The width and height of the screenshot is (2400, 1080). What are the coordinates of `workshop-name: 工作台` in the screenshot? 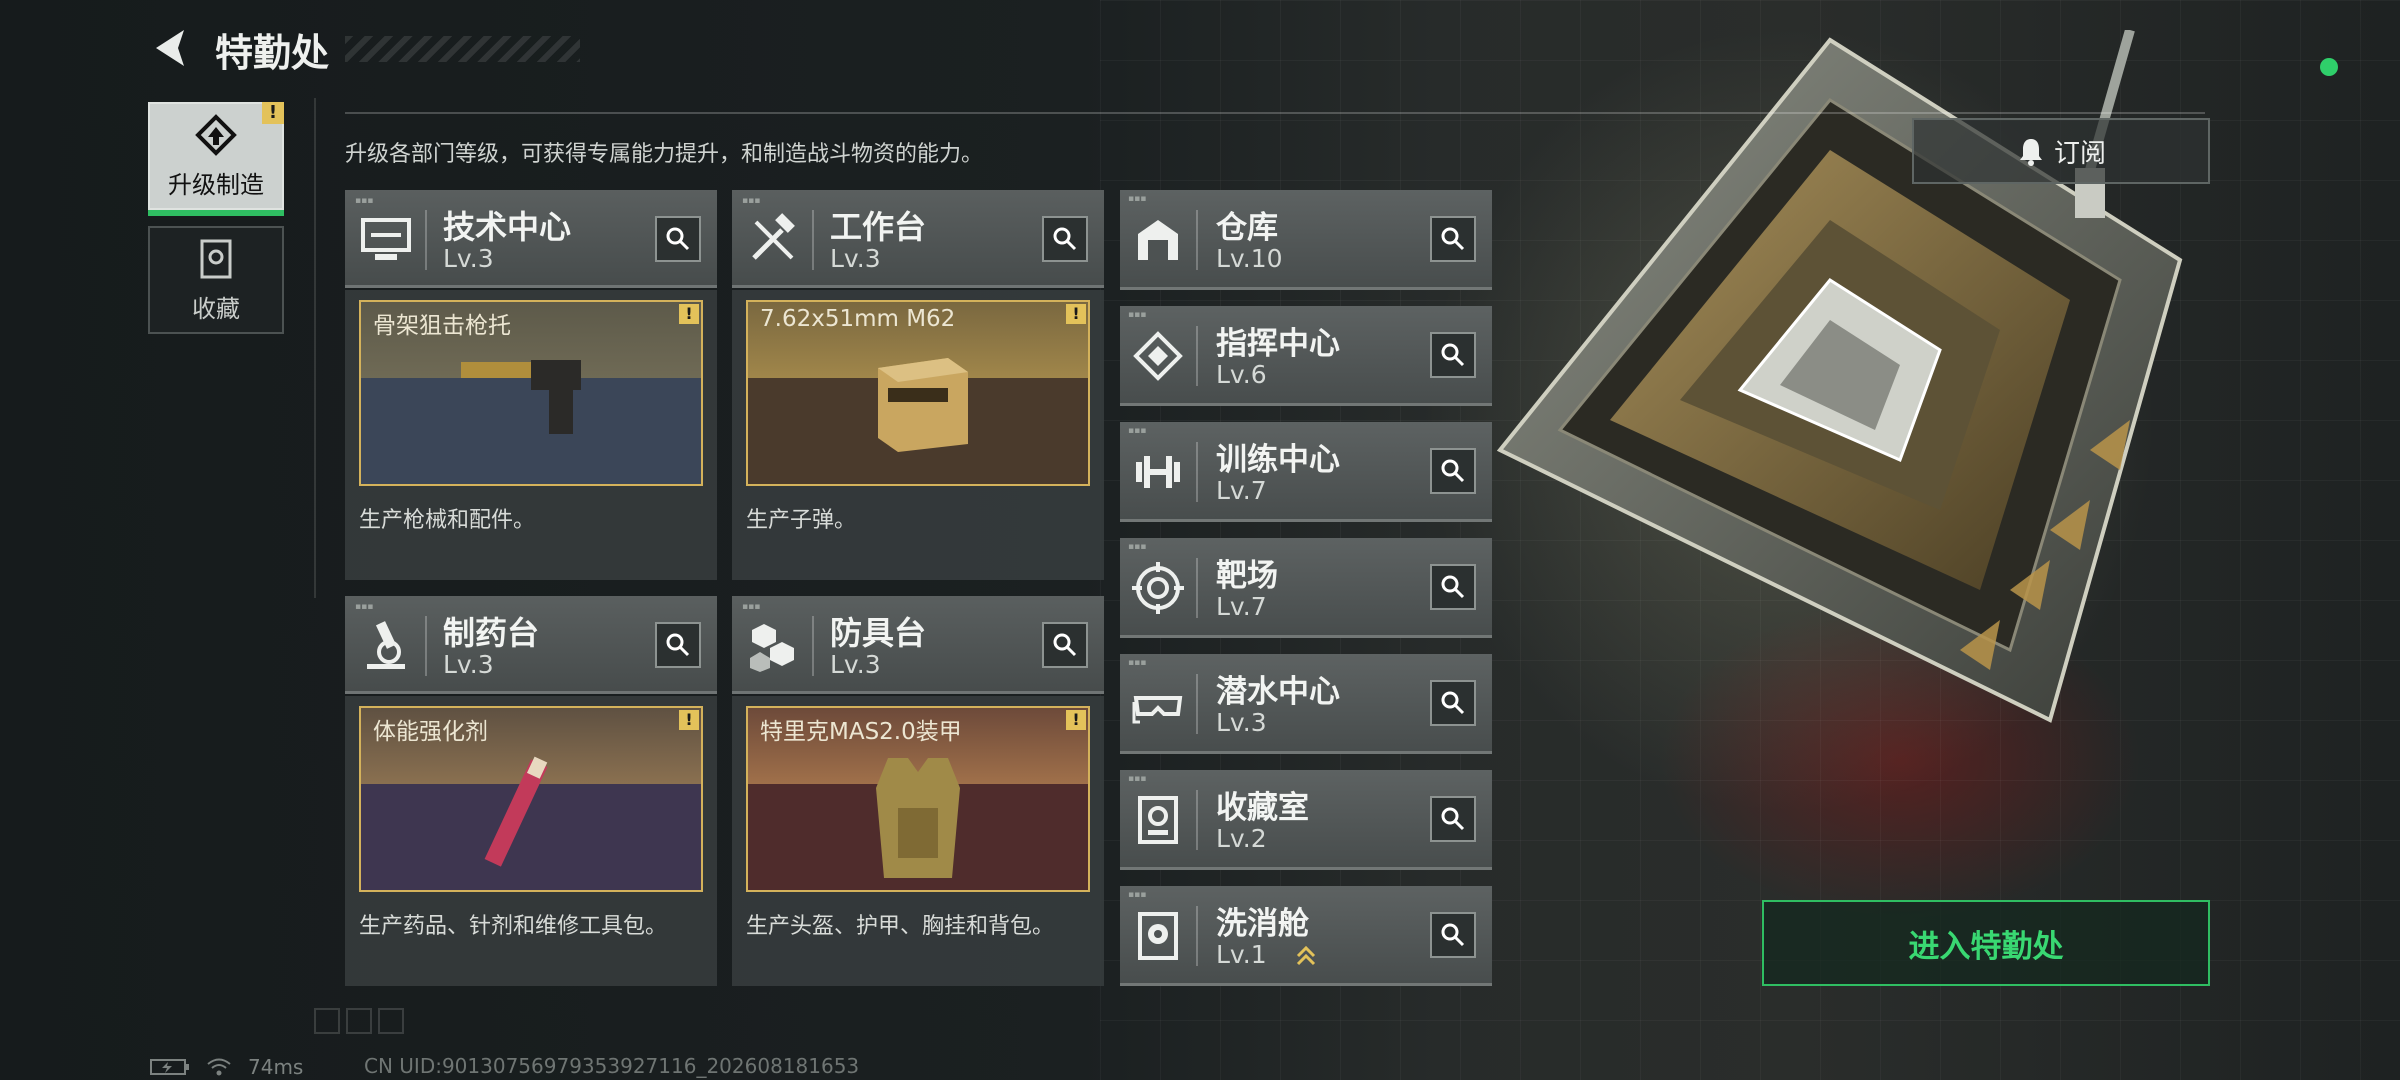 It's located at (878, 227).